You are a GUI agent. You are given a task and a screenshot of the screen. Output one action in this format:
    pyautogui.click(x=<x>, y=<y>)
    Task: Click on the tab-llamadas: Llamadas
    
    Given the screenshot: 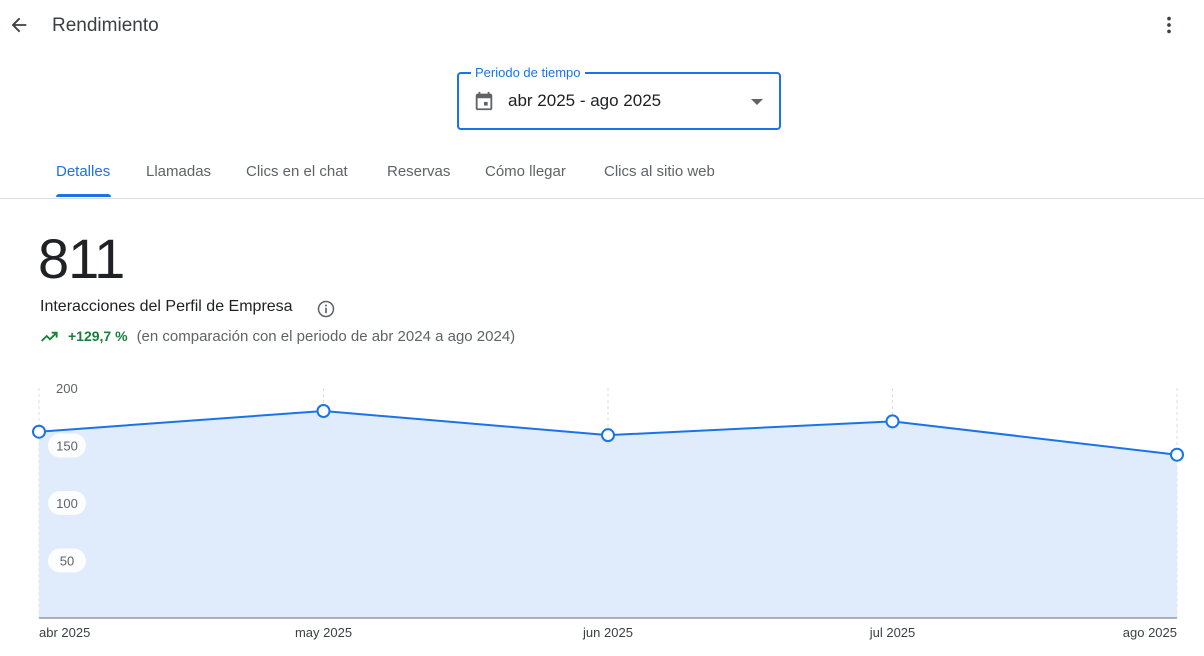 What is the action you would take?
    pyautogui.click(x=178, y=171)
    